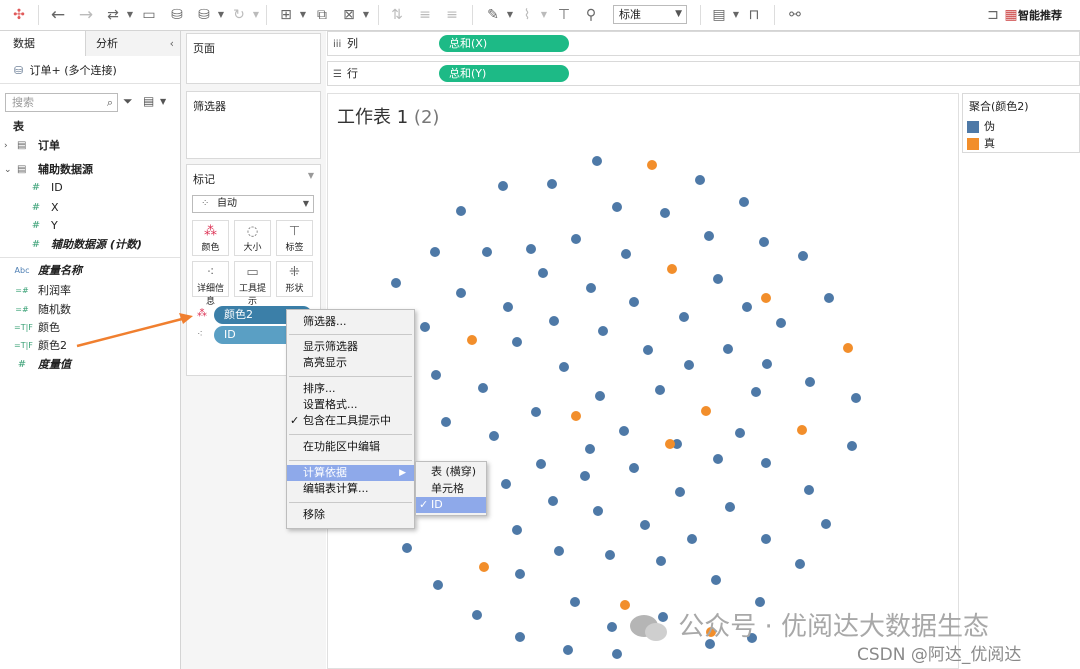 This screenshot has width=1080, height=669. I want to click on toolbar-separator, so click(700, 15).